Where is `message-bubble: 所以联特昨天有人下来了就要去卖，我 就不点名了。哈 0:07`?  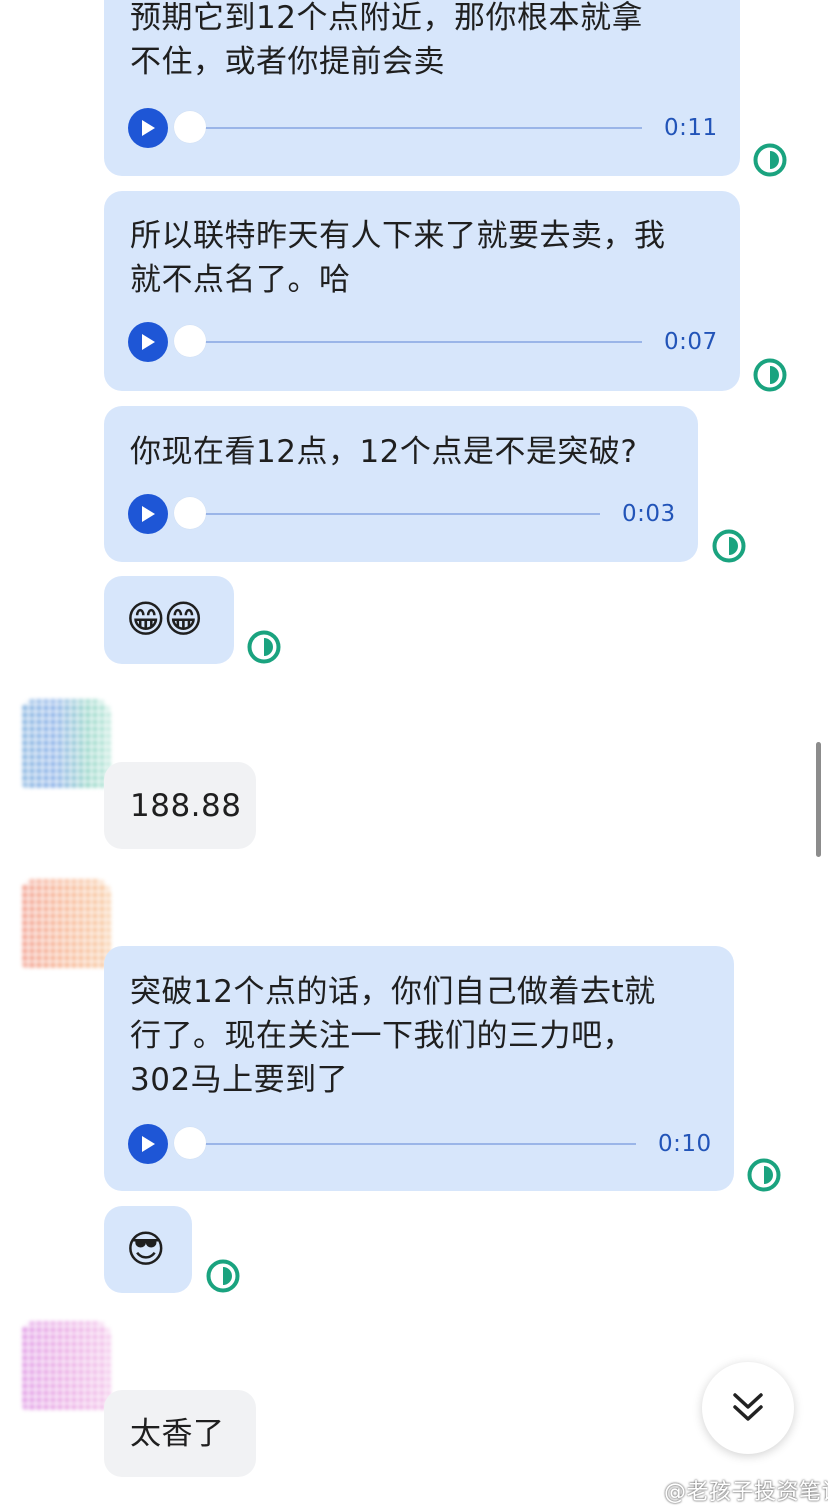 message-bubble: 所以联特昨天有人下来了就要去卖，我 就不点名了。哈 0:07 is located at coordinates (422, 291).